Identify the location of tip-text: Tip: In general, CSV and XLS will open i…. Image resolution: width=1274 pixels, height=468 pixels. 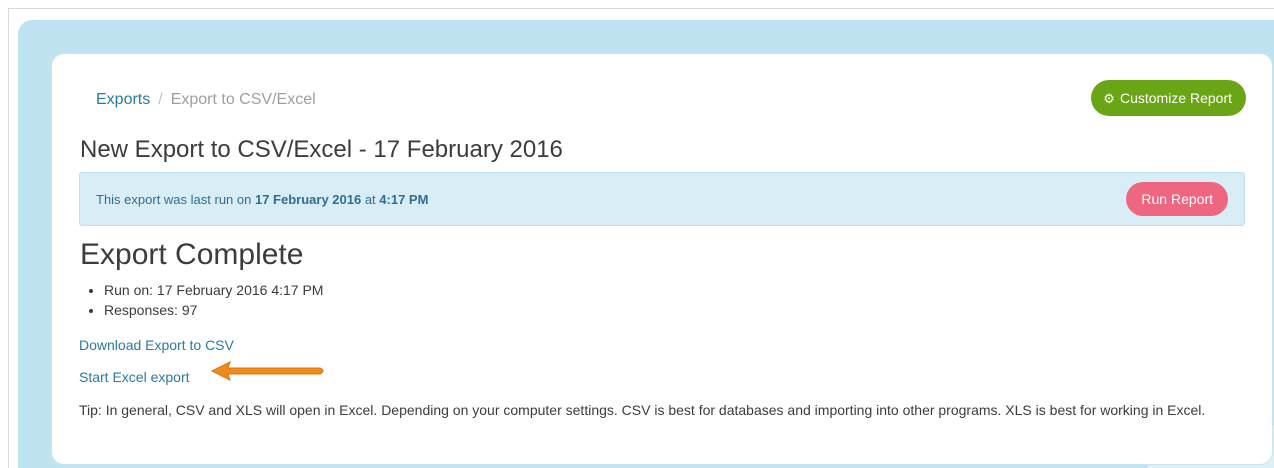
(642, 410).